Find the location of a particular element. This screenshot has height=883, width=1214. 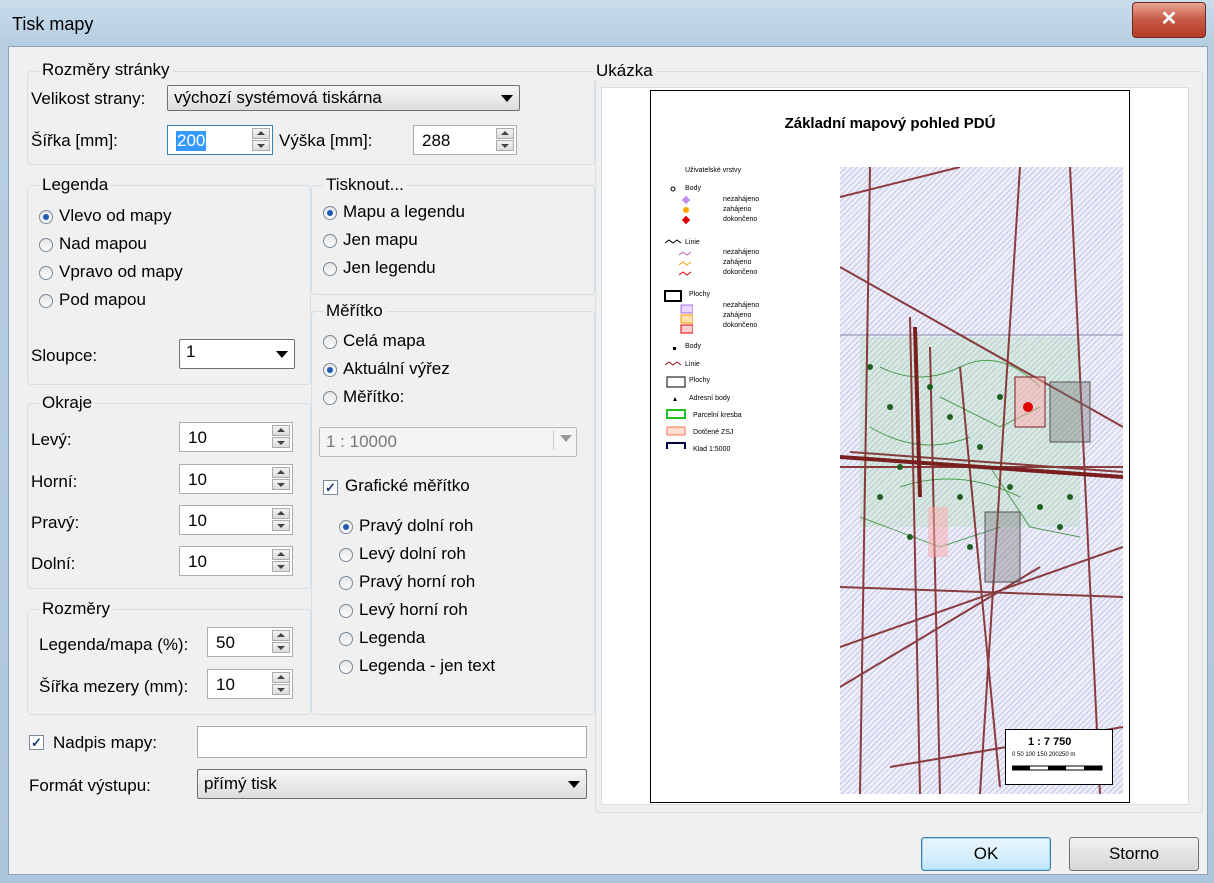

graphic-scale-label: Grafické měřítko is located at coordinates (407, 486).